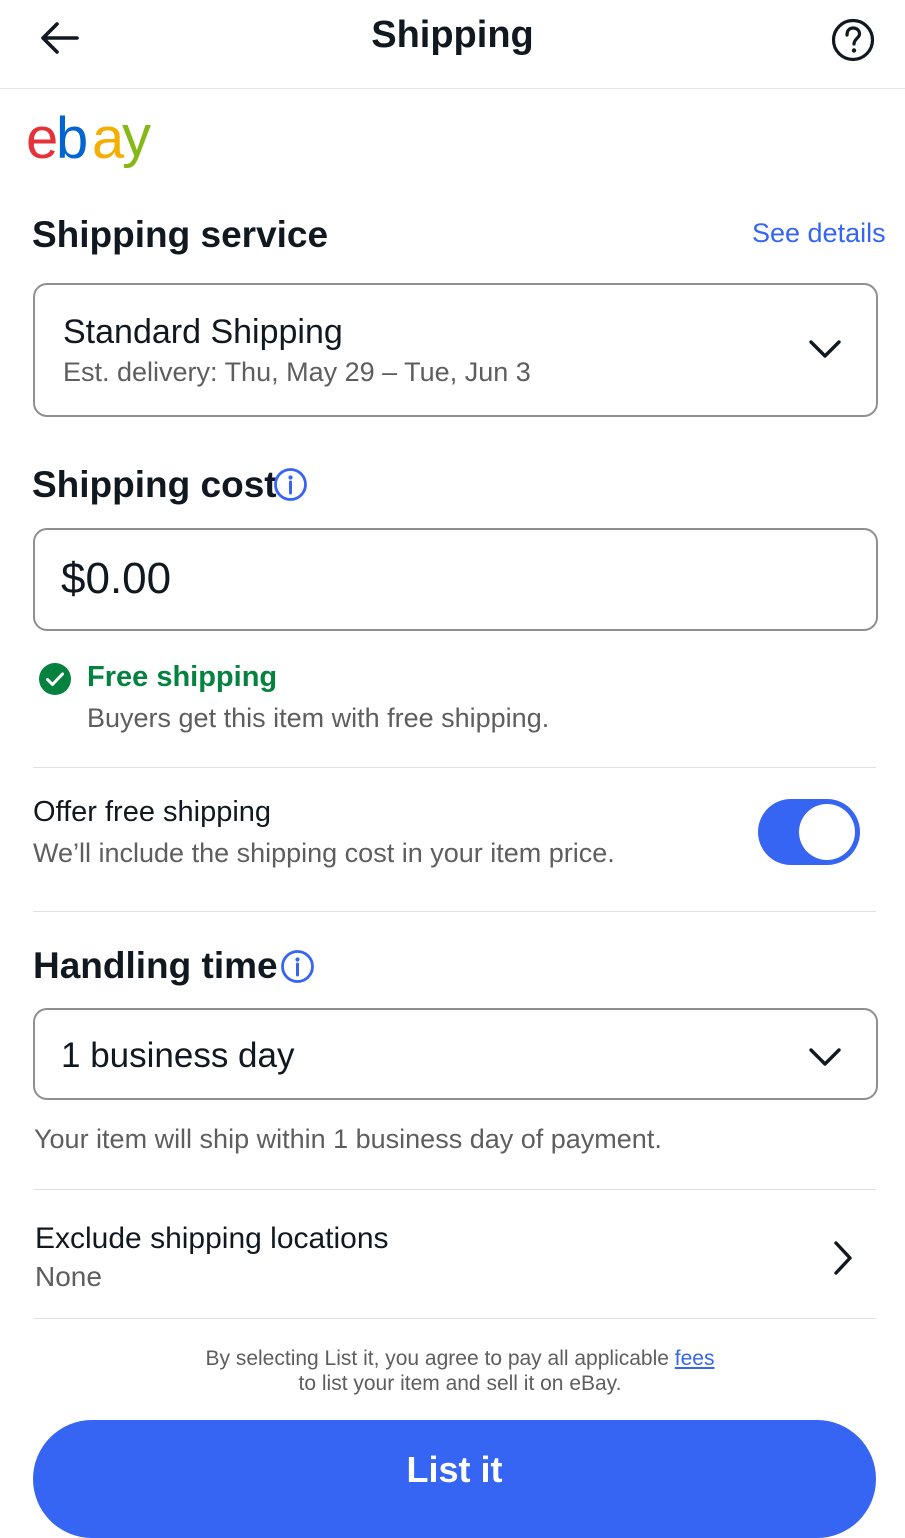 The width and height of the screenshot is (905, 1538). What do you see at coordinates (73, 578) in the screenshot?
I see `currency-symbol: $` at bounding box center [73, 578].